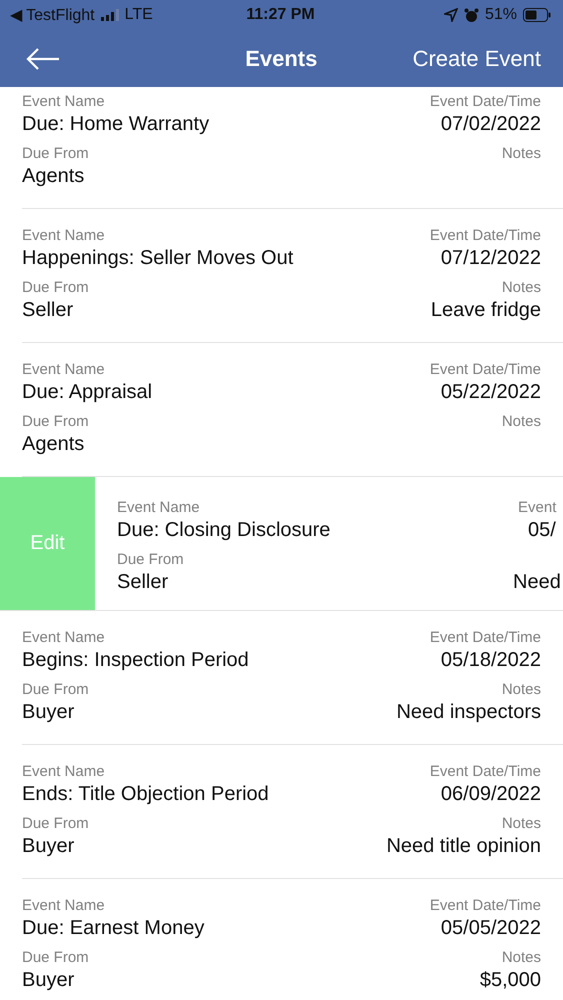 The image size is (563, 1000). Describe the element at coordinates (468, 713) in the screenshot. I see `notes: Need inspectors` at that location.